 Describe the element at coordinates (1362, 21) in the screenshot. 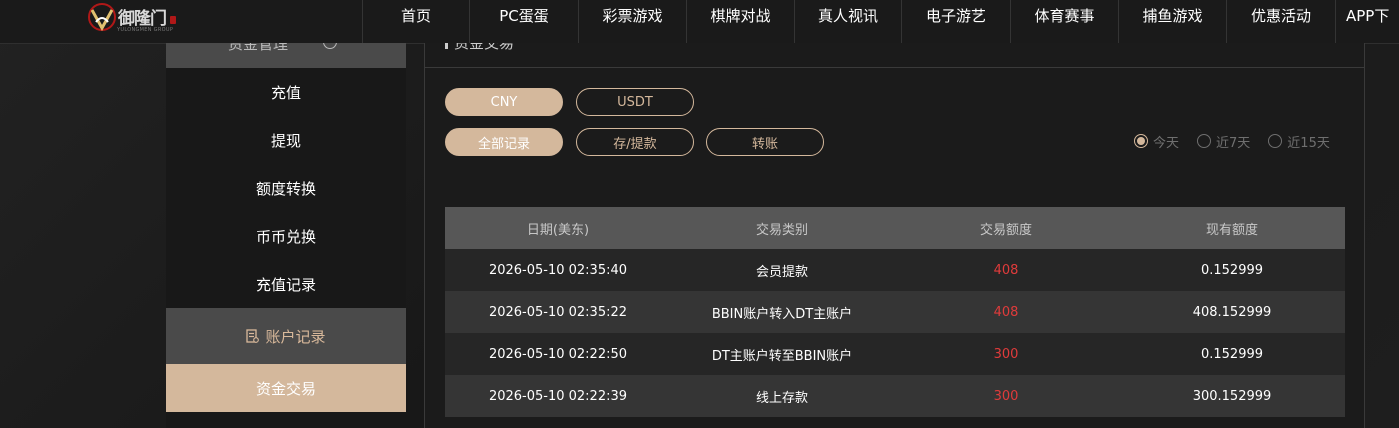

I see `nav-item-app-download: APP下` at that location.